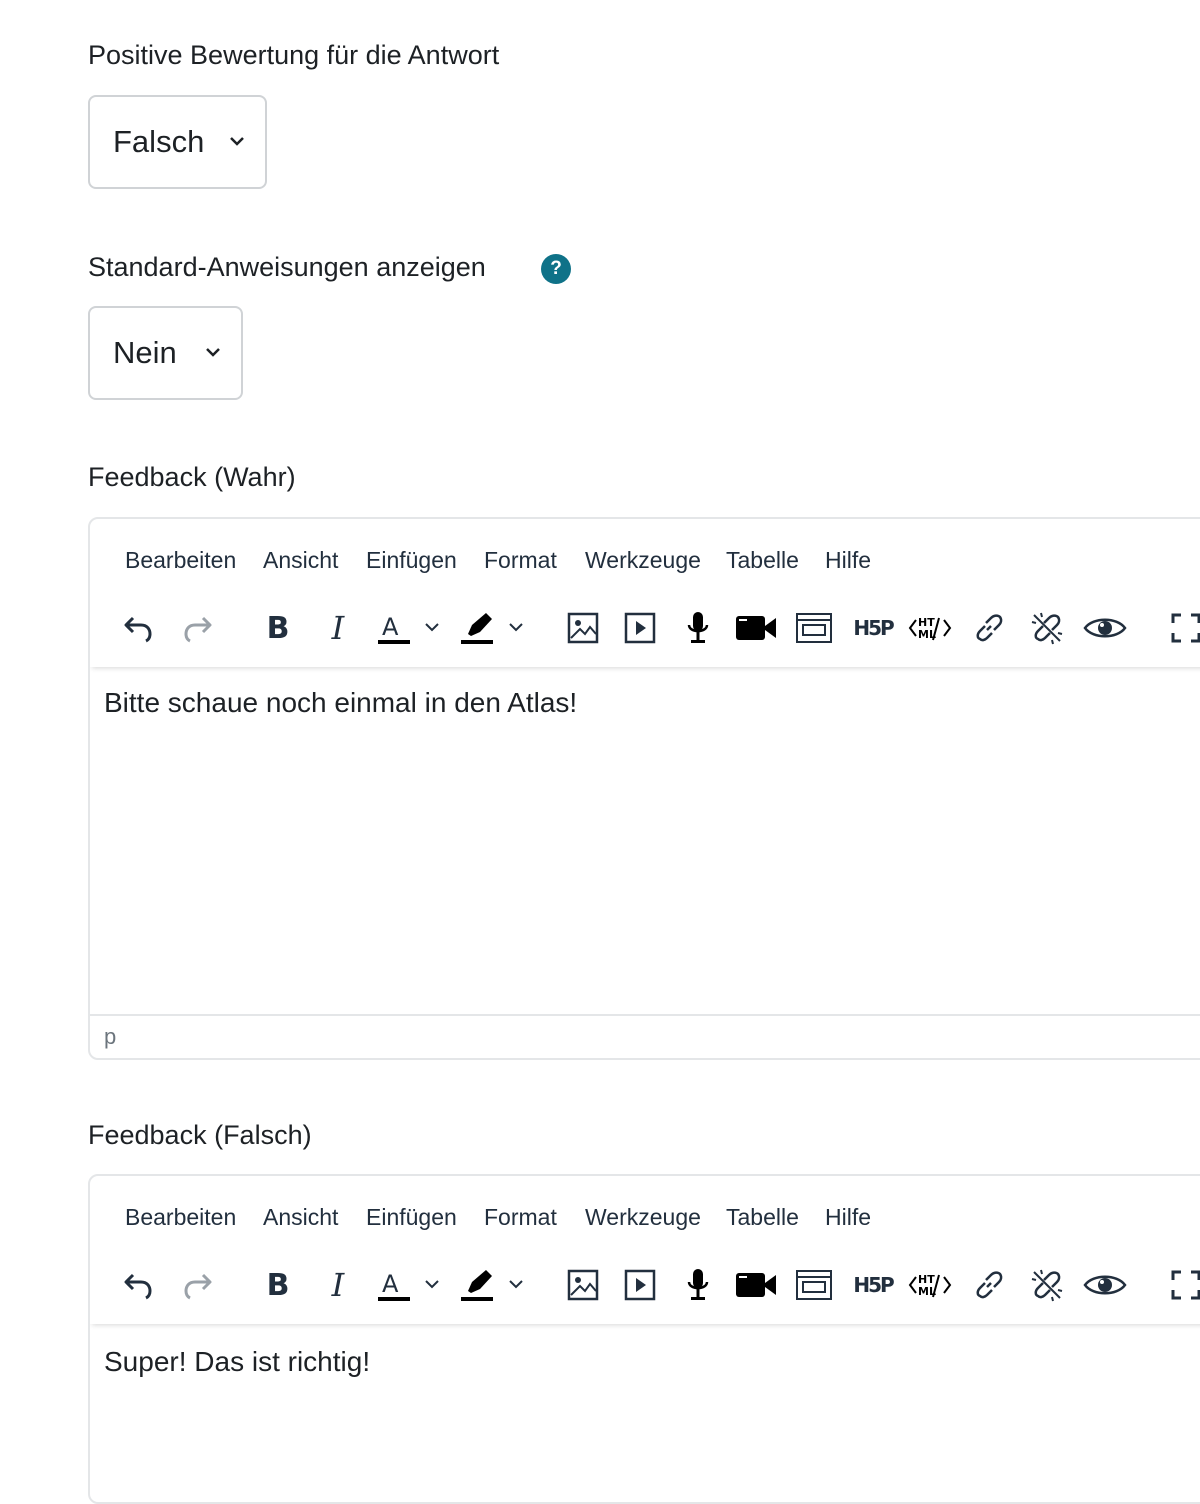 The width and height of the screenshot is (1200, 1504). Describe the element at coordinates (237, 1362) in the screenshot. I see `editor-content: Super! Das ist richtig!` at that location.